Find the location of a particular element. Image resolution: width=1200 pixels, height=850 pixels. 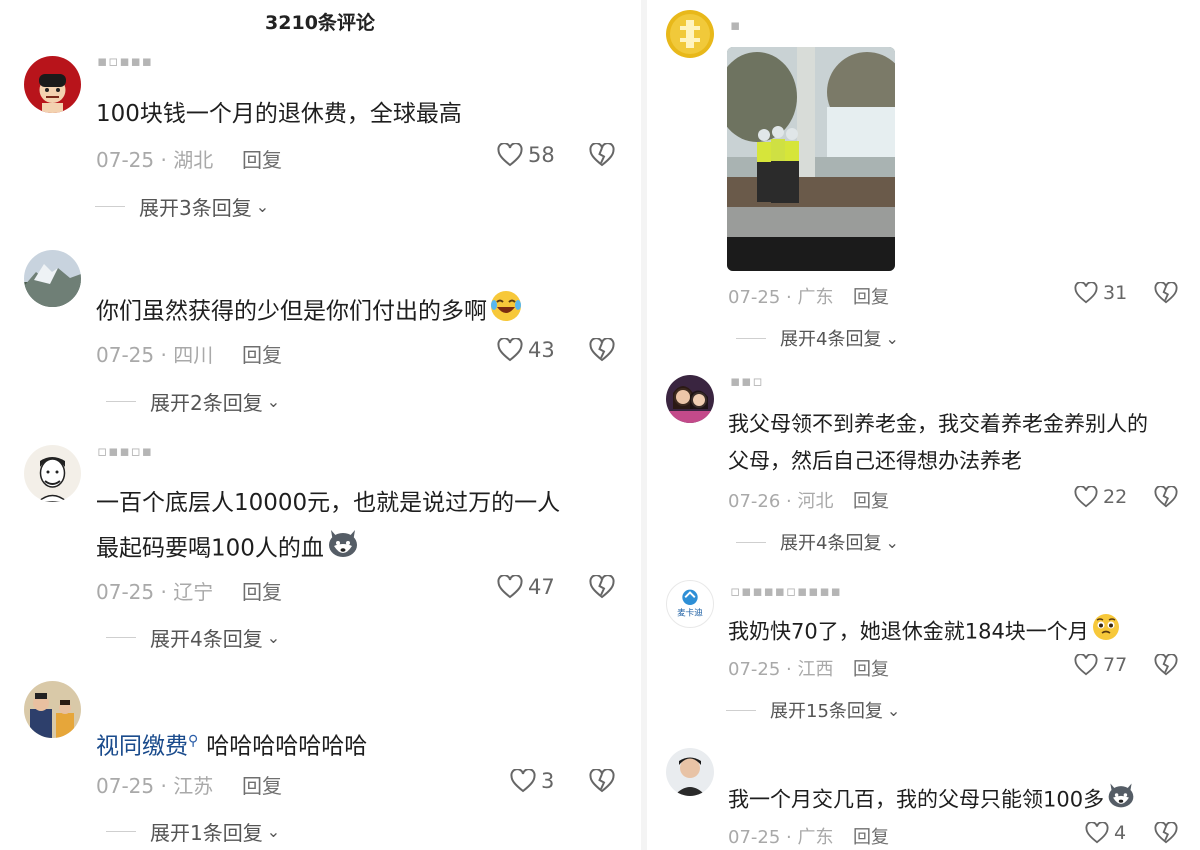

comment-text-content: 哈哈哈哈哈哈哈 is located at coordinates (287, 746).